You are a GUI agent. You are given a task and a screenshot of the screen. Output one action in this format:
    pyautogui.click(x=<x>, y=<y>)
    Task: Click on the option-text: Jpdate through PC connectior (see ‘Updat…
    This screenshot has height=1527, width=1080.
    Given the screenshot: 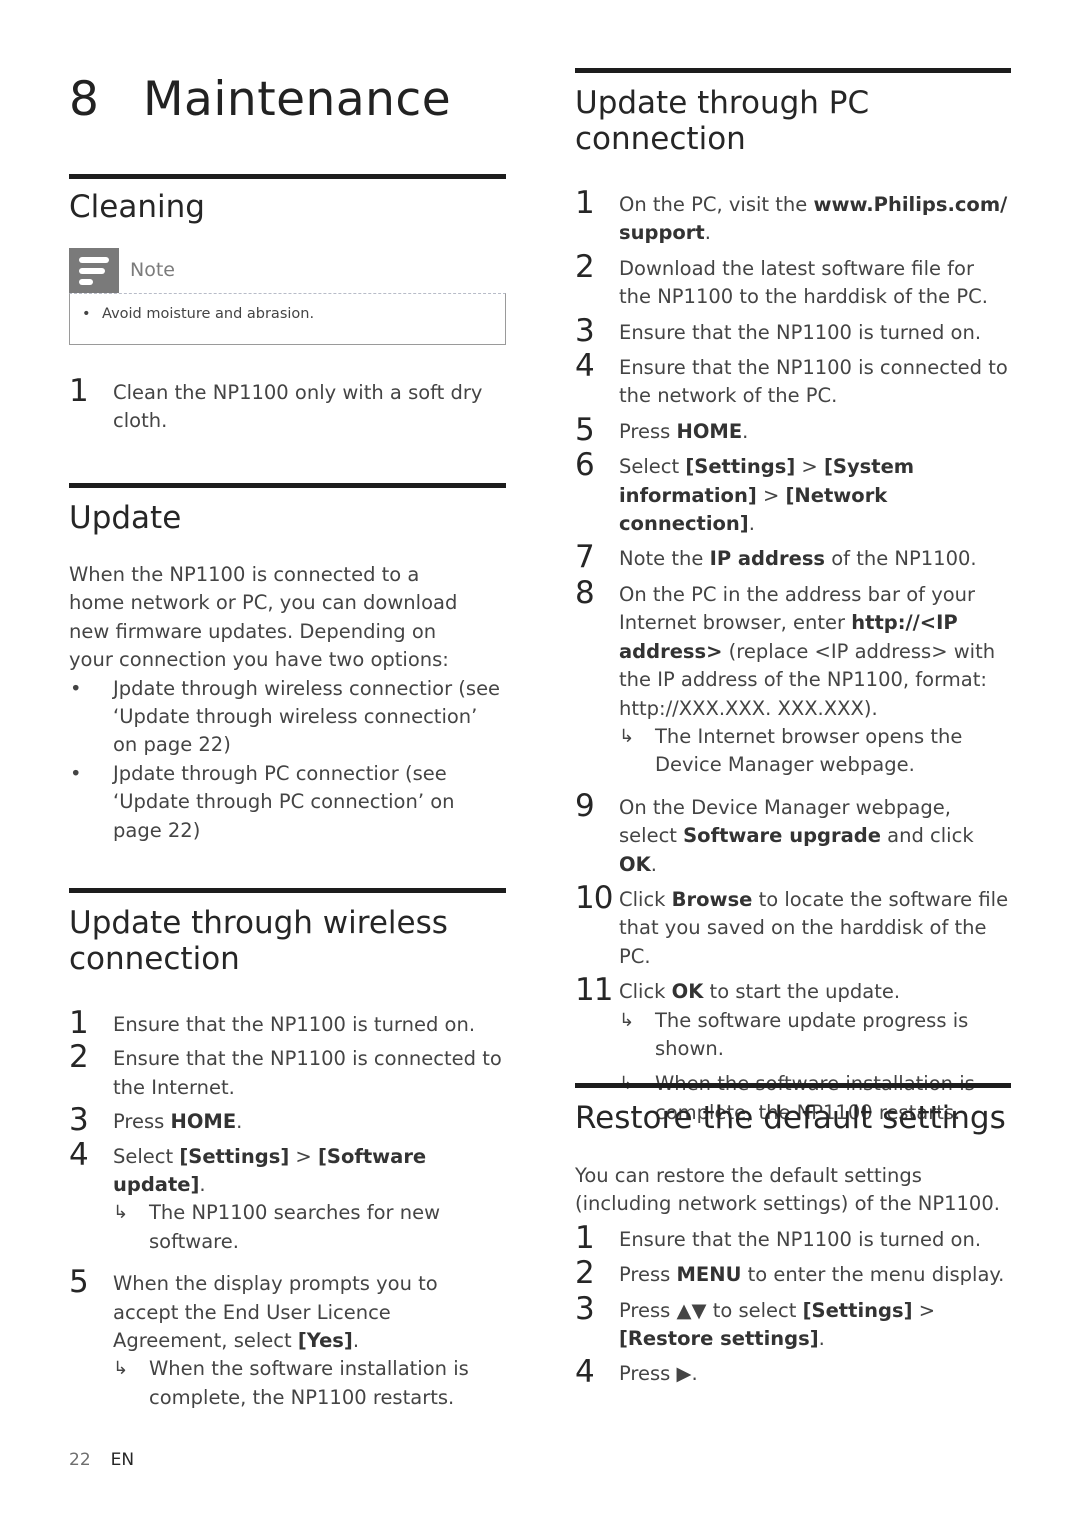 What is the action you would take?
    pyautogui.click(x=284, y=802)
    